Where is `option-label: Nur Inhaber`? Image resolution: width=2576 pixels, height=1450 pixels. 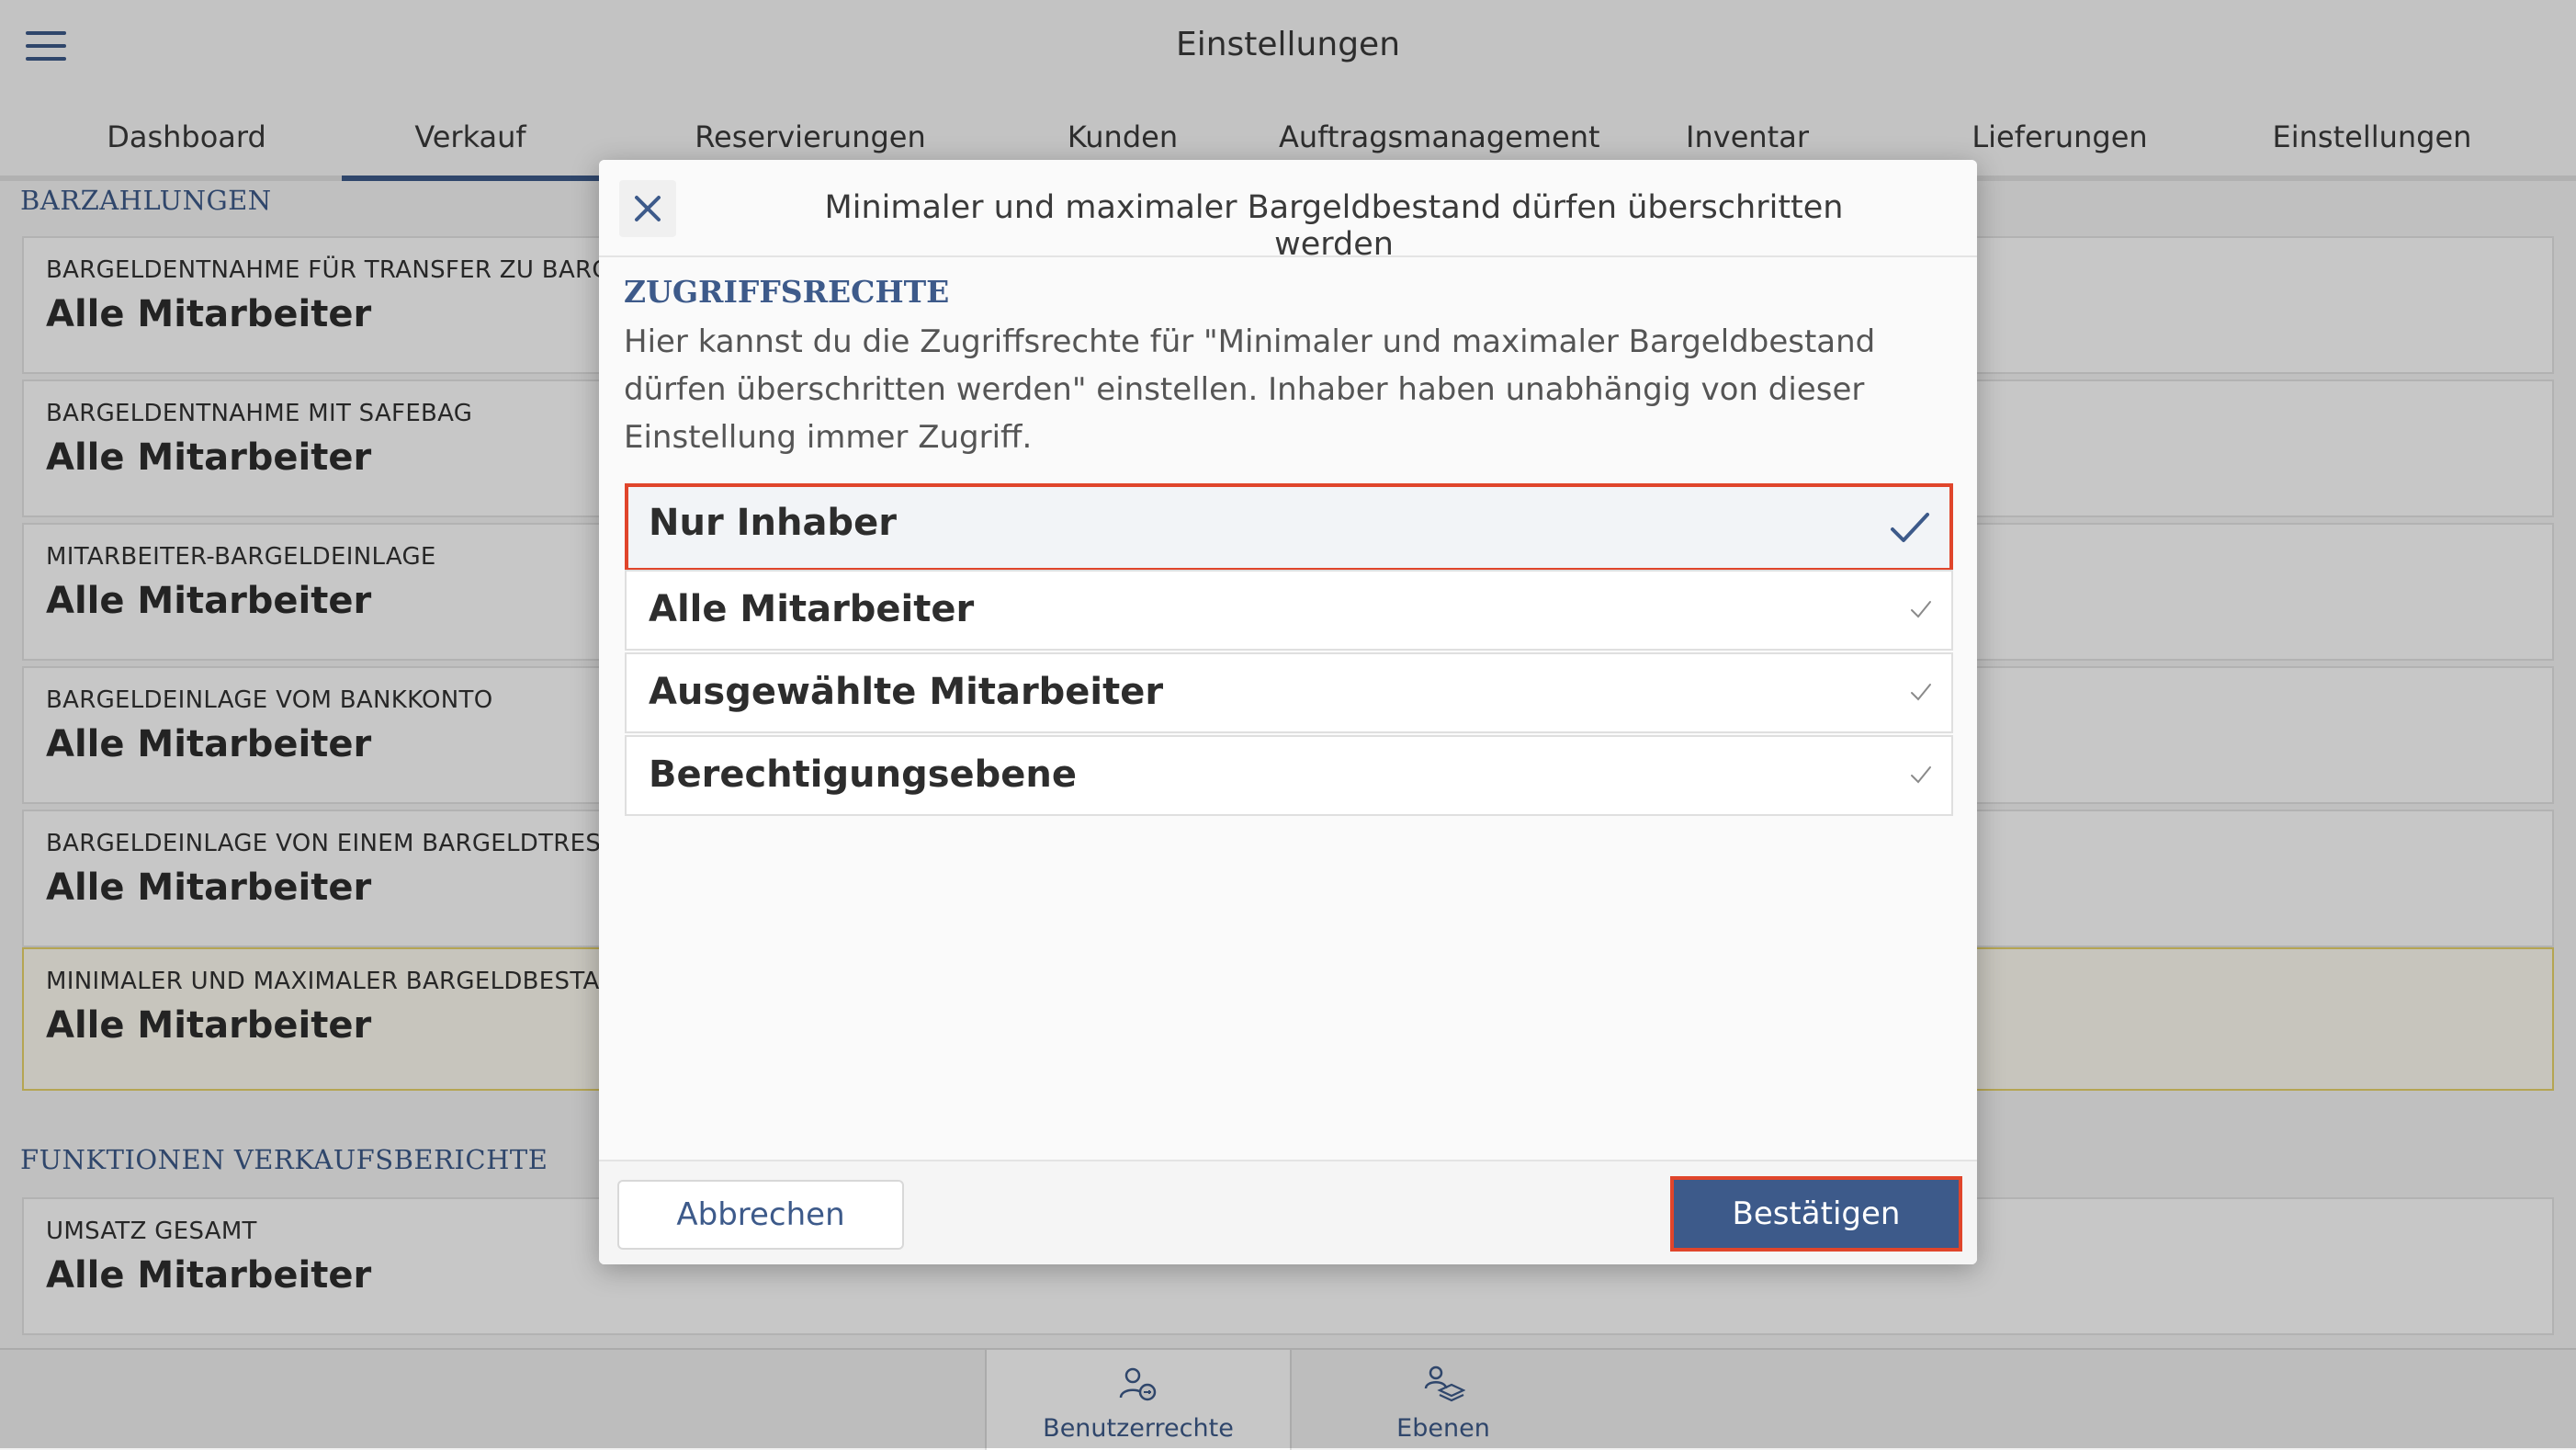
option-label: Nur Inhaber is located at coordinates (773, 523).